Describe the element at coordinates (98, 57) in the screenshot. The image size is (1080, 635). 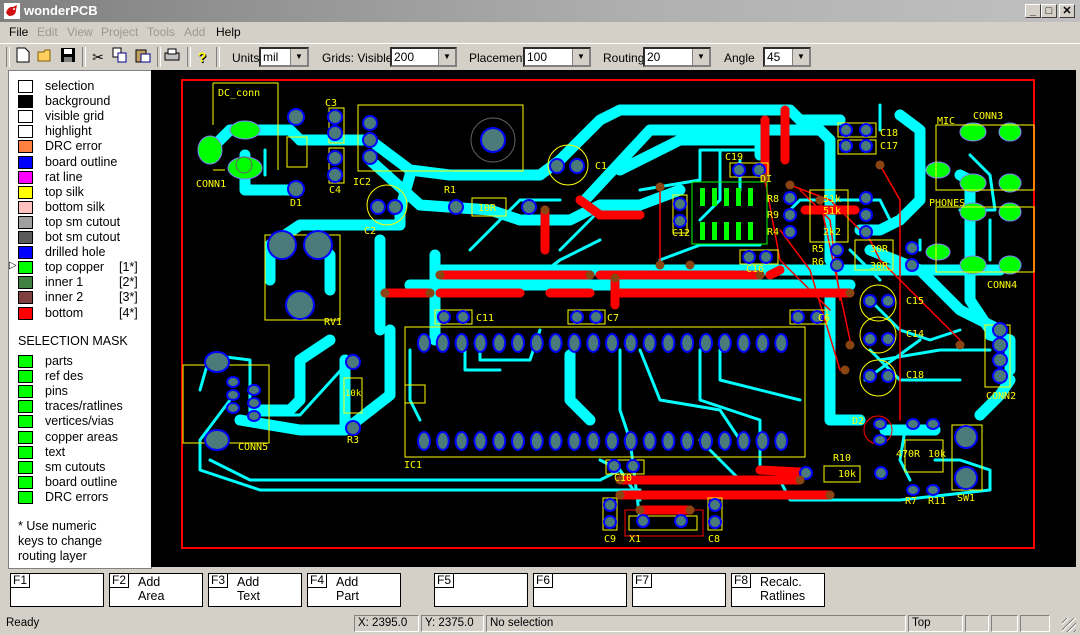
I see `cut-icon: ✂` at that location.